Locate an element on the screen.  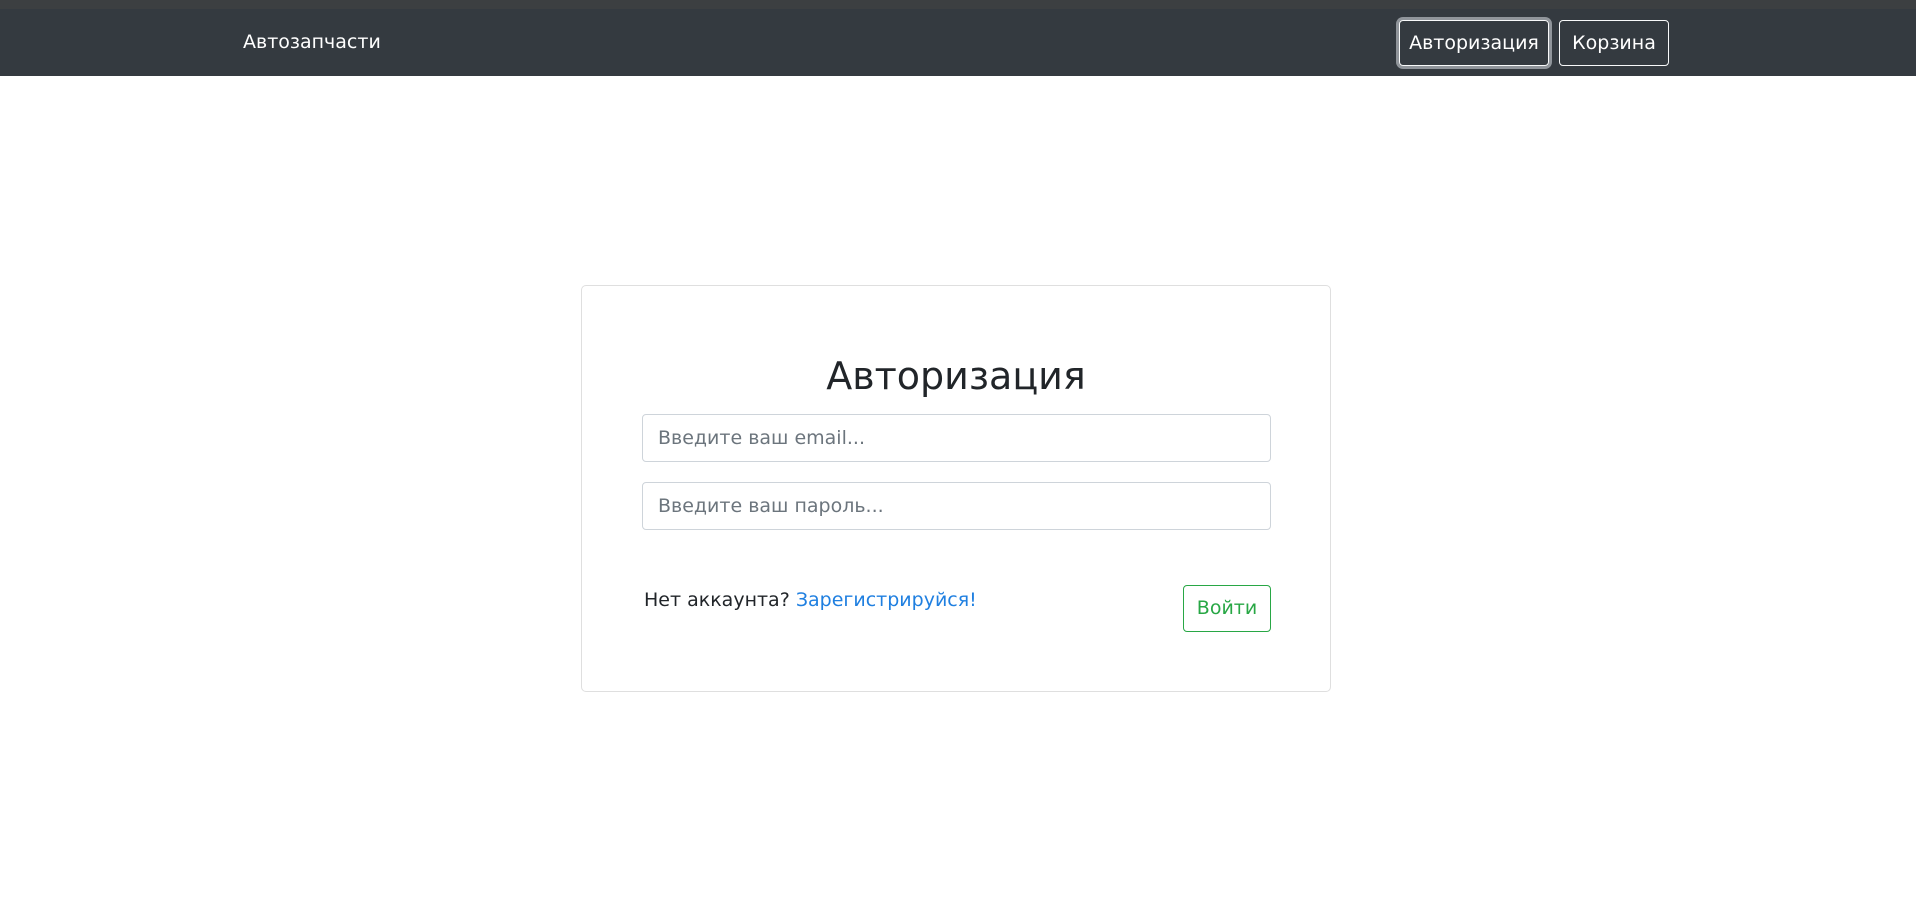
navbar: Автозапчасти Авторизация Корзина is located at coordinates (958, 42).